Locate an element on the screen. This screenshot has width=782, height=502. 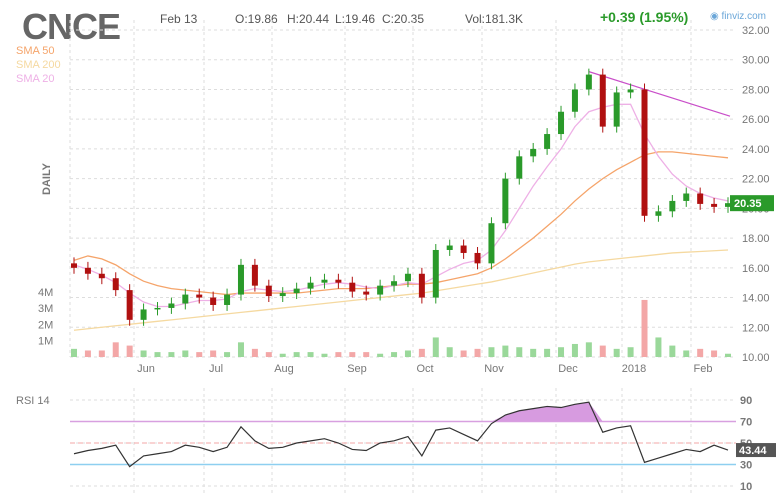
volume-tick-label: 1M is located at coordinates (45, 342).